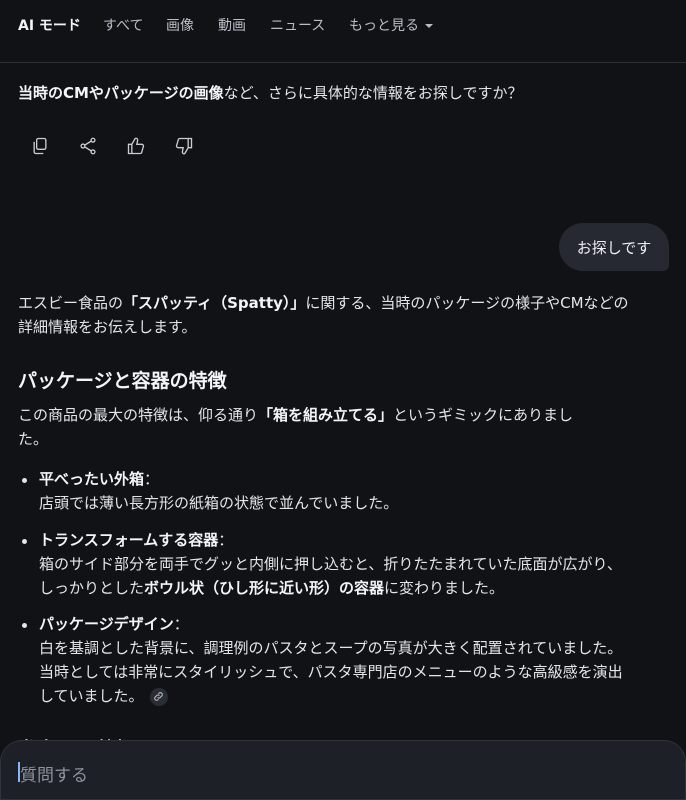 The width and height of the screenshot is (686, 800). I want to click on list-item-text: 箱のサイド部分を両手でグッと内側に押し込むと、折りたたまれていた底面が広がり、, so click(330, 564).